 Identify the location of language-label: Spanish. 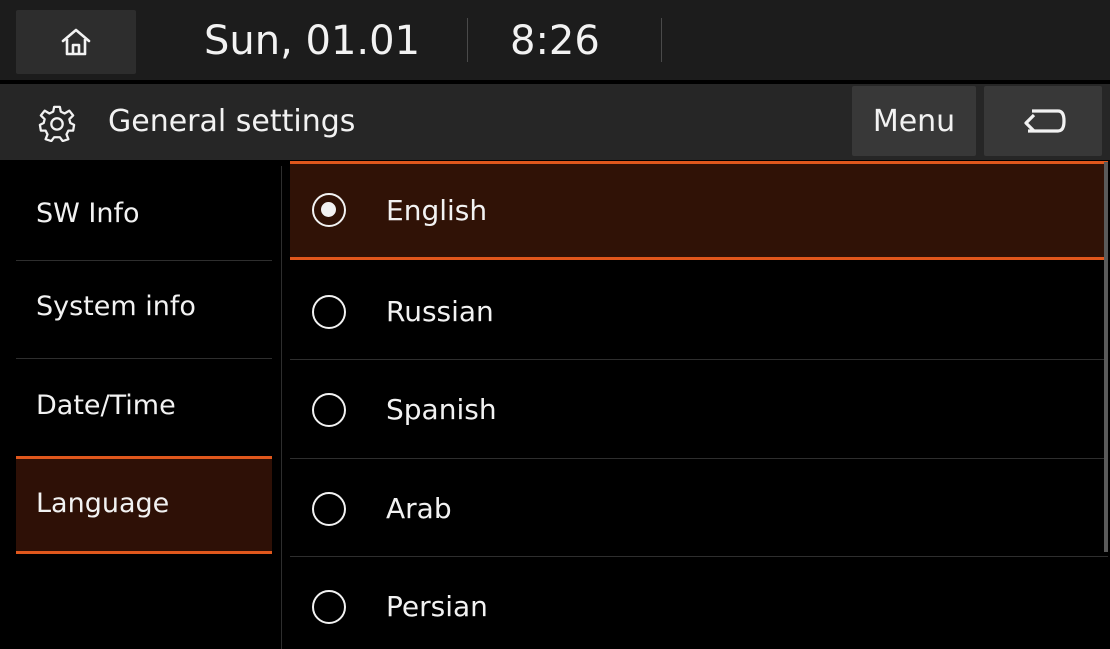
(441, 409).